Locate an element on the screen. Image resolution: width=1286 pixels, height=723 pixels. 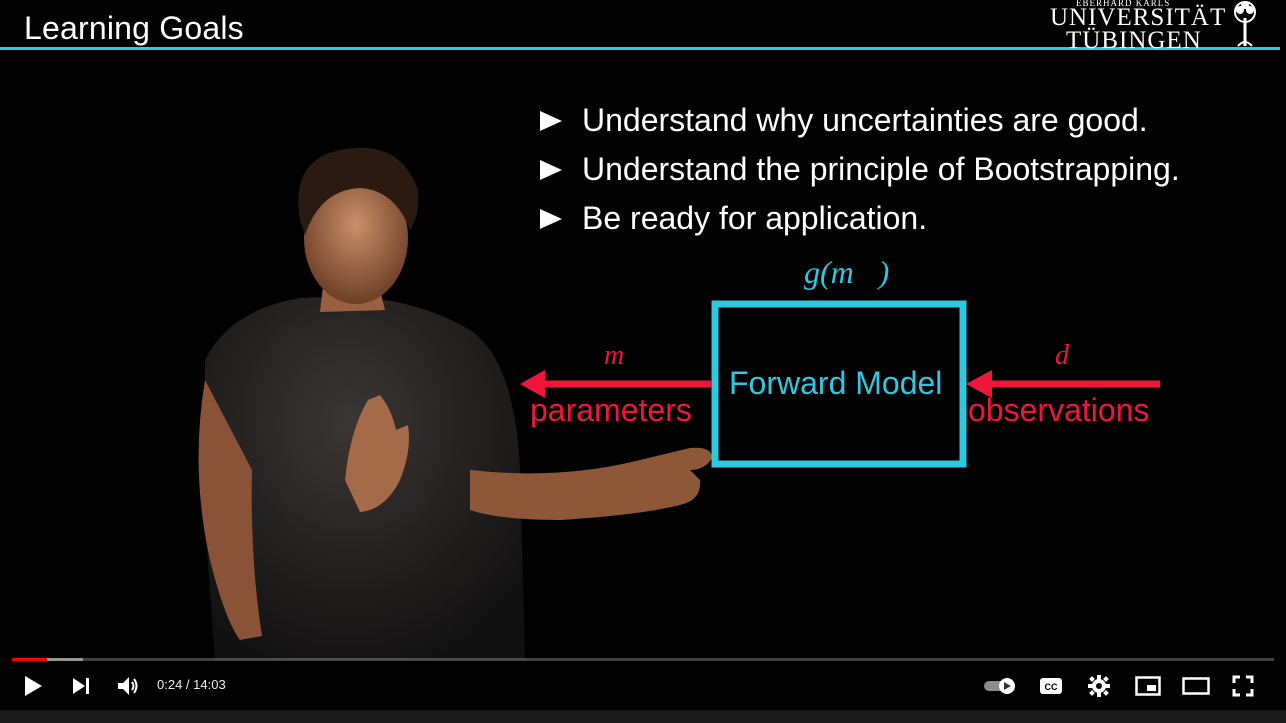
forward-model-label: Forward Model is located at coordinates (836, 383).